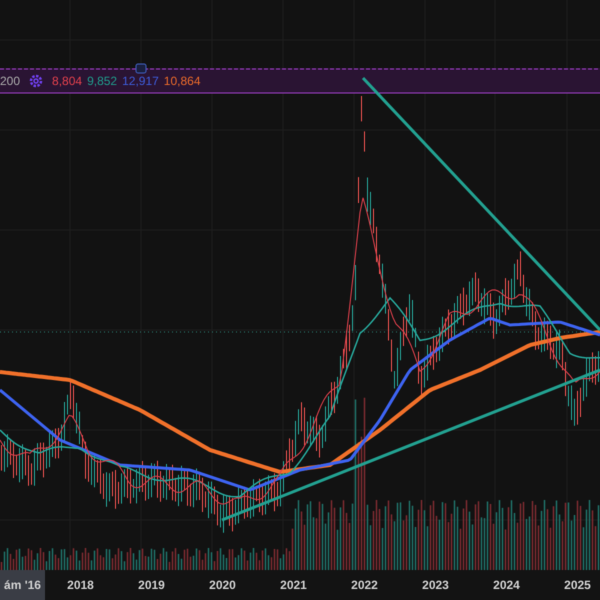 The width and height of the screenshot is (600, 600). I want to click on settings-icon, so click(36, 81).